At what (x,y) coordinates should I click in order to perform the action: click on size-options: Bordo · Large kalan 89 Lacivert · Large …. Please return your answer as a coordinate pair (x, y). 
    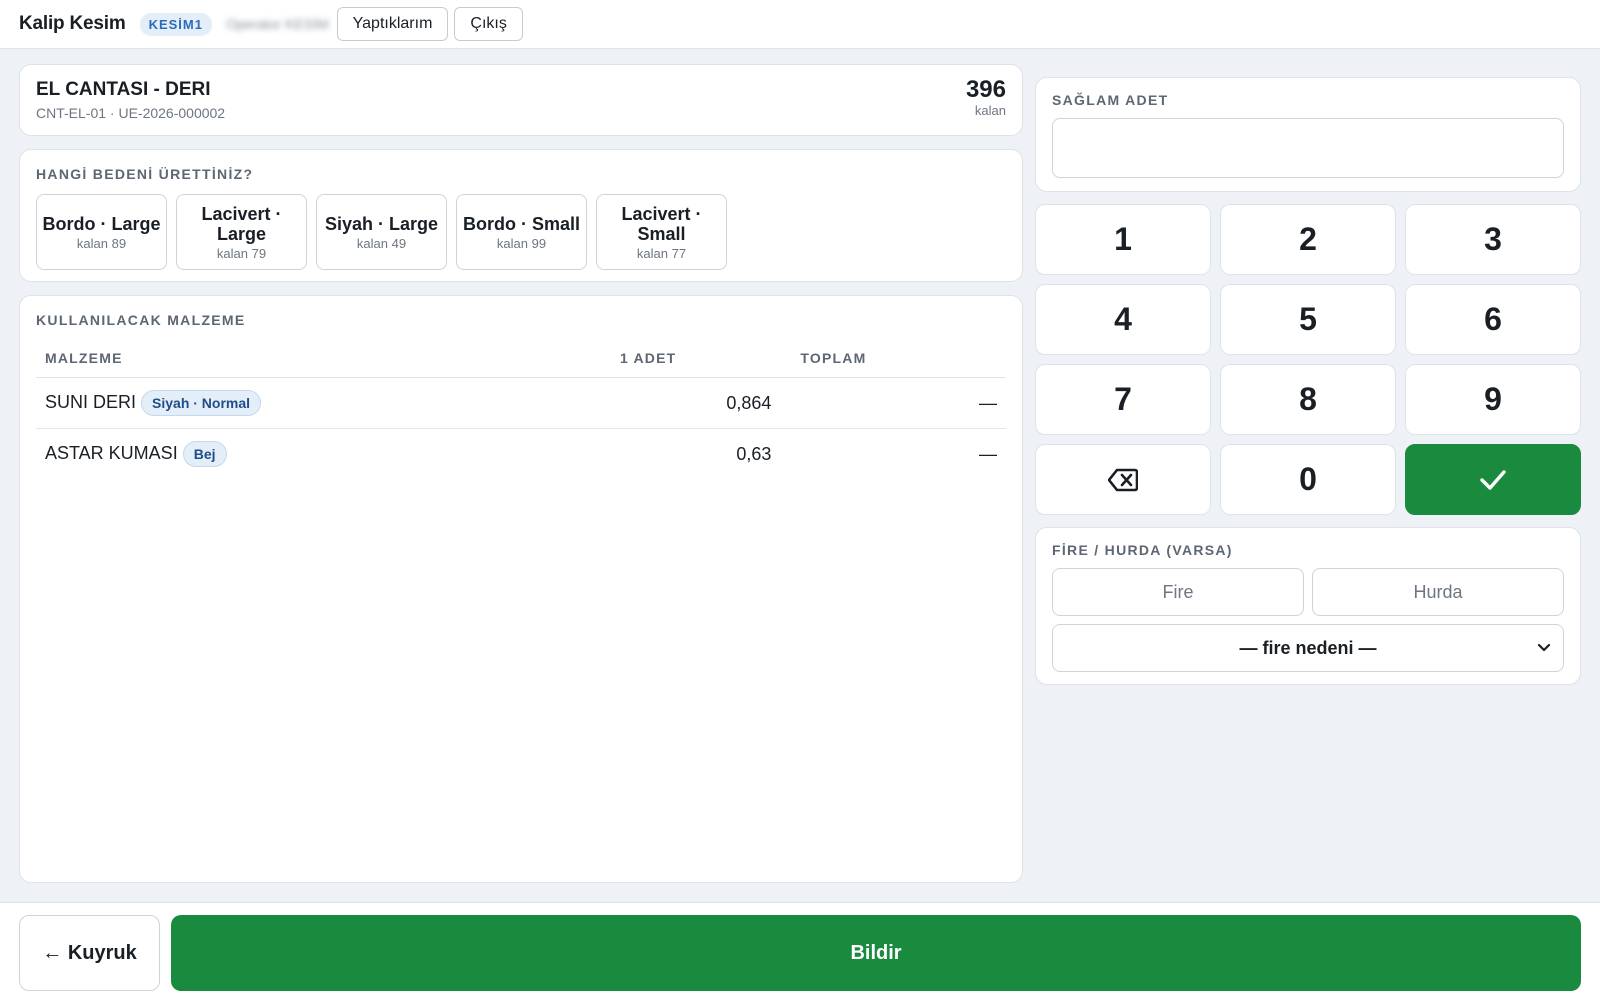
    Looking at the image, I should click on (521, 232).